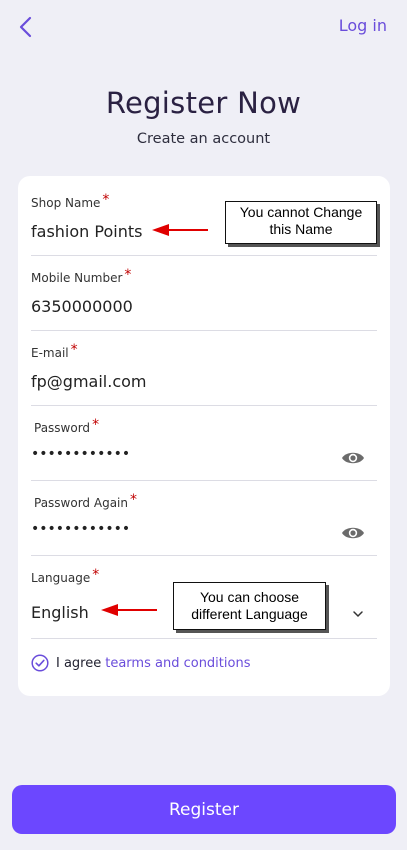 Image resolution: width=407 pixels, height=850 pixels. What do you see at coordinates (301, 222) in the screenshot?
I see `shop-name-note: You cannot Change this Name` at bounding box center [301, 222].